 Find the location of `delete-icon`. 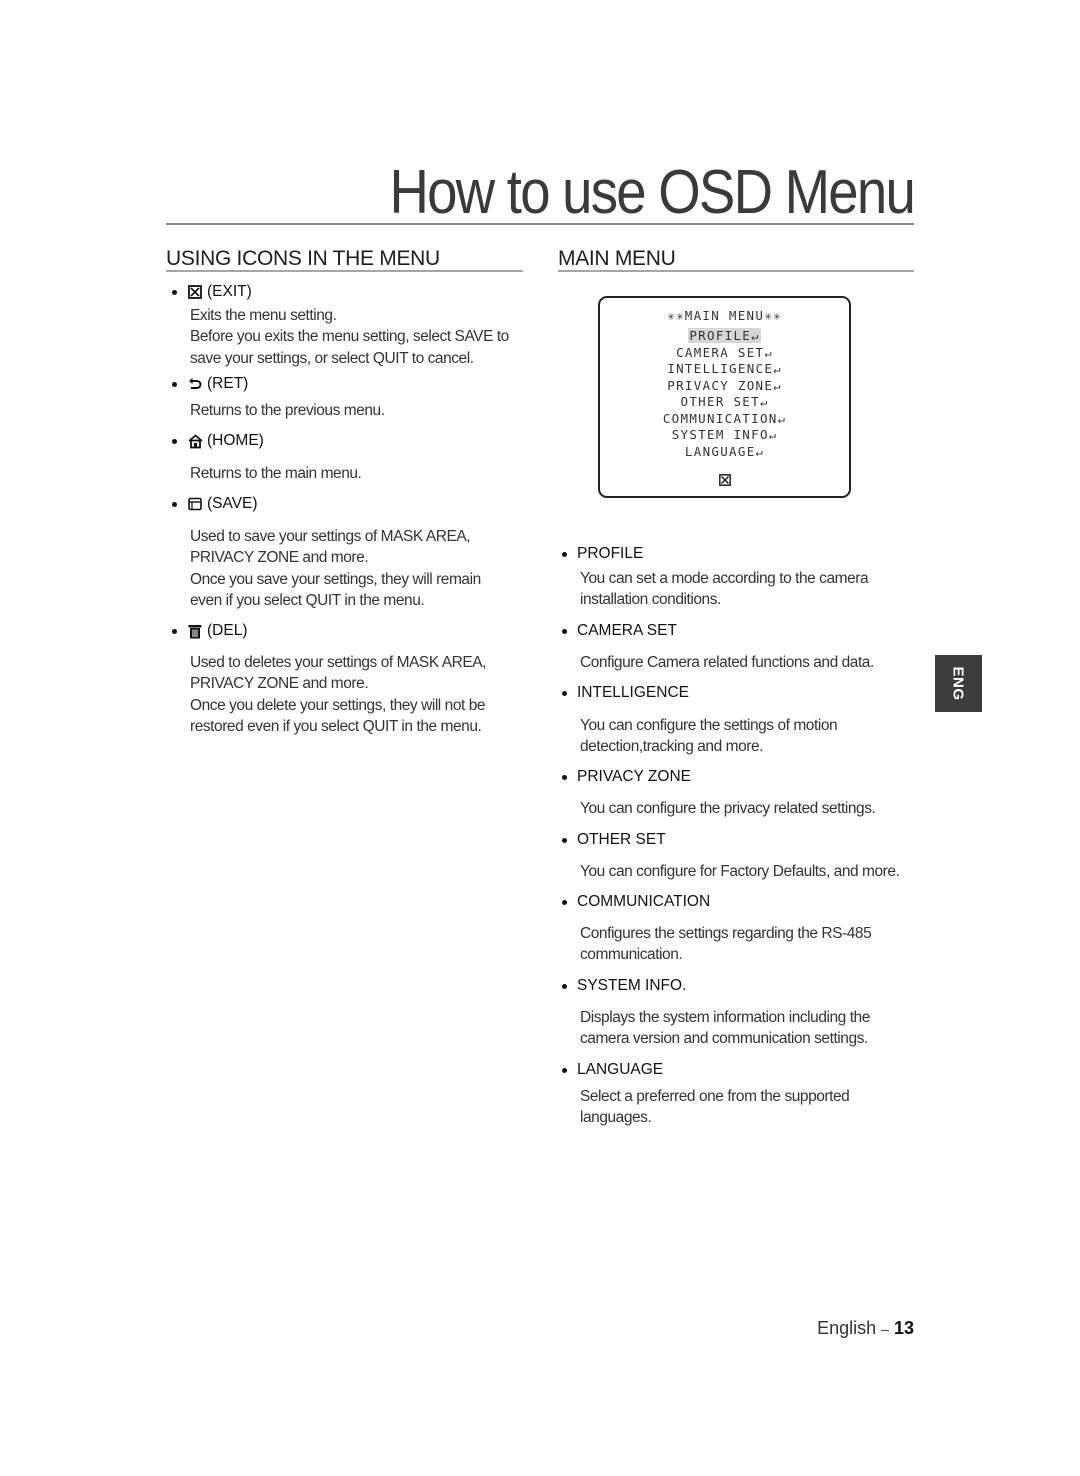

delete-icon is located at coordinates (195, 631).